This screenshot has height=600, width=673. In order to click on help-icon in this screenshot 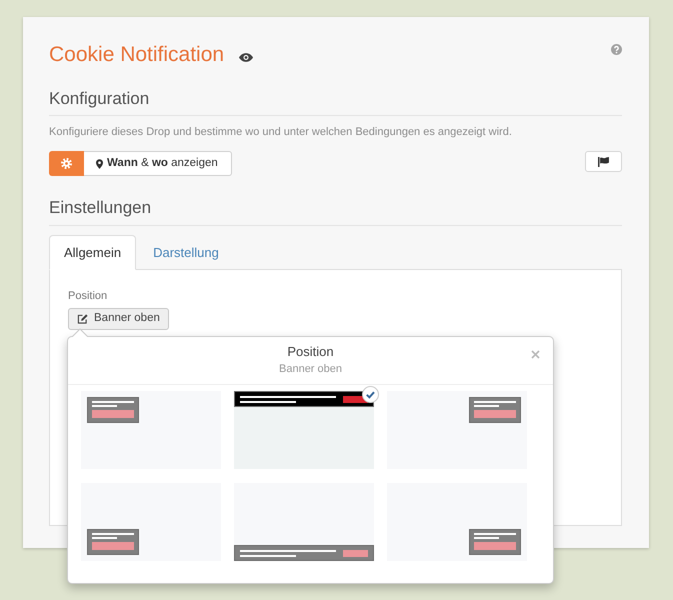, I will do `click(616, 49)`.